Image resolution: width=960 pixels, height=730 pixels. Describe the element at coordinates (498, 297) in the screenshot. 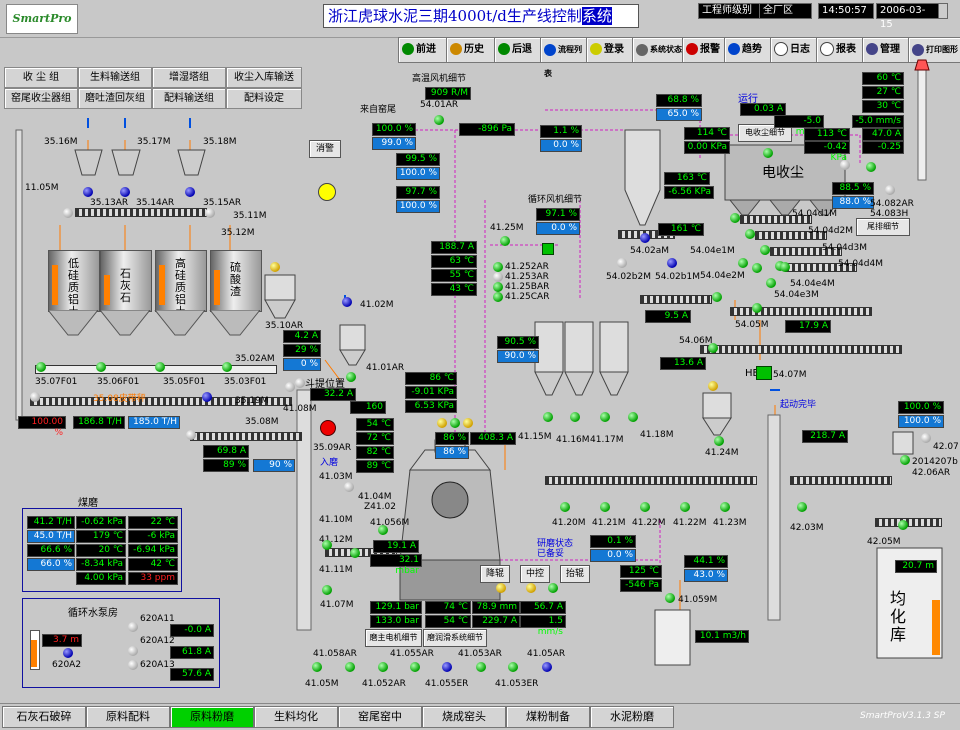

I see `motor-41-25c` at that location.